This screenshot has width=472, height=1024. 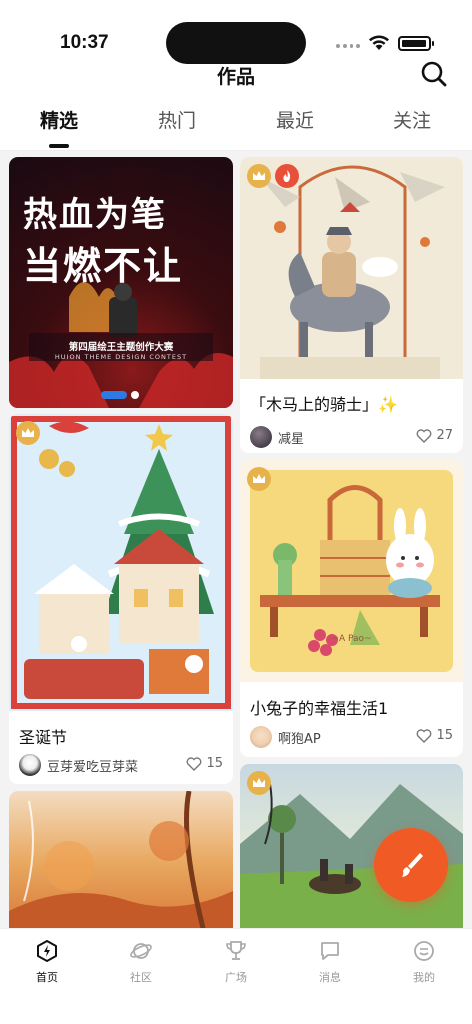 What do you see at coordinates (424, 962) in the screenshot?
I see `nav-profile: 我的` at bounding box center [424, 962].